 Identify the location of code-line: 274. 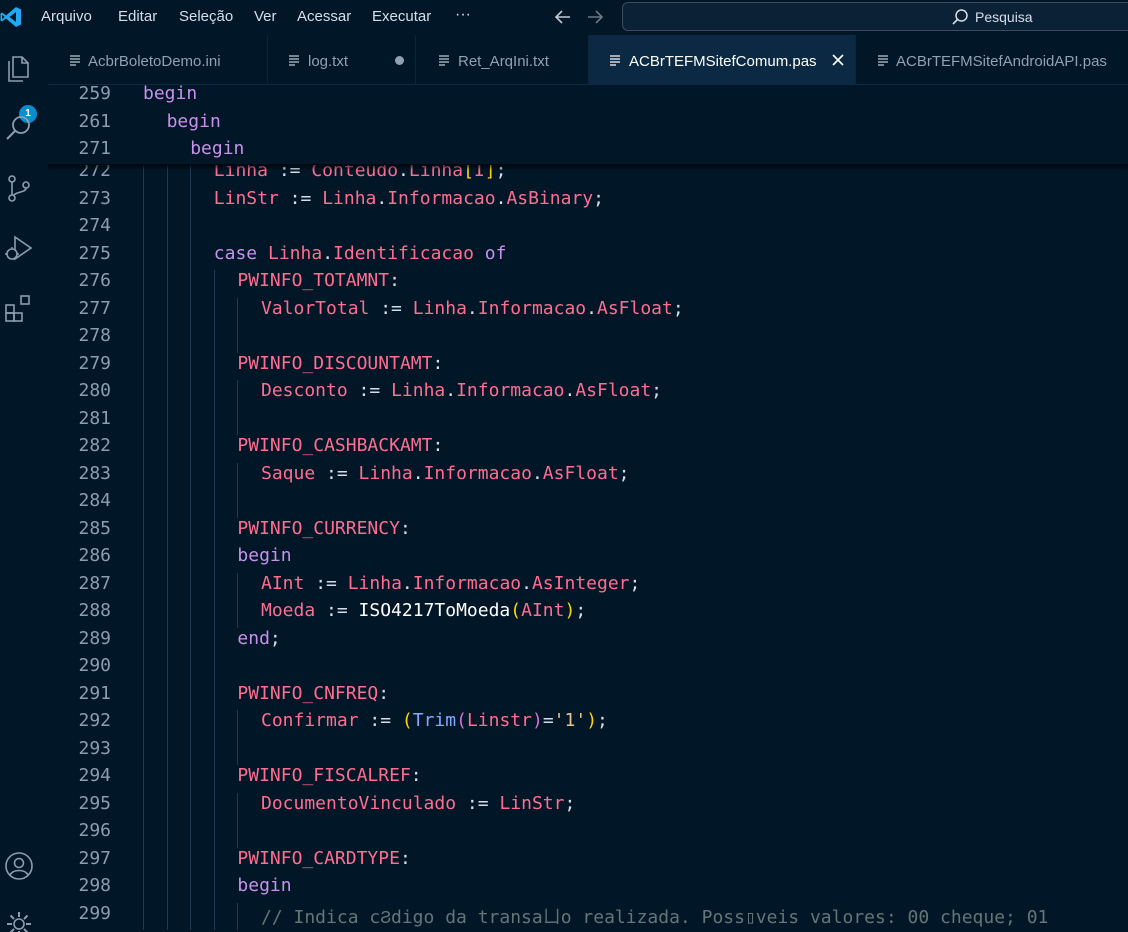
(588, 229).